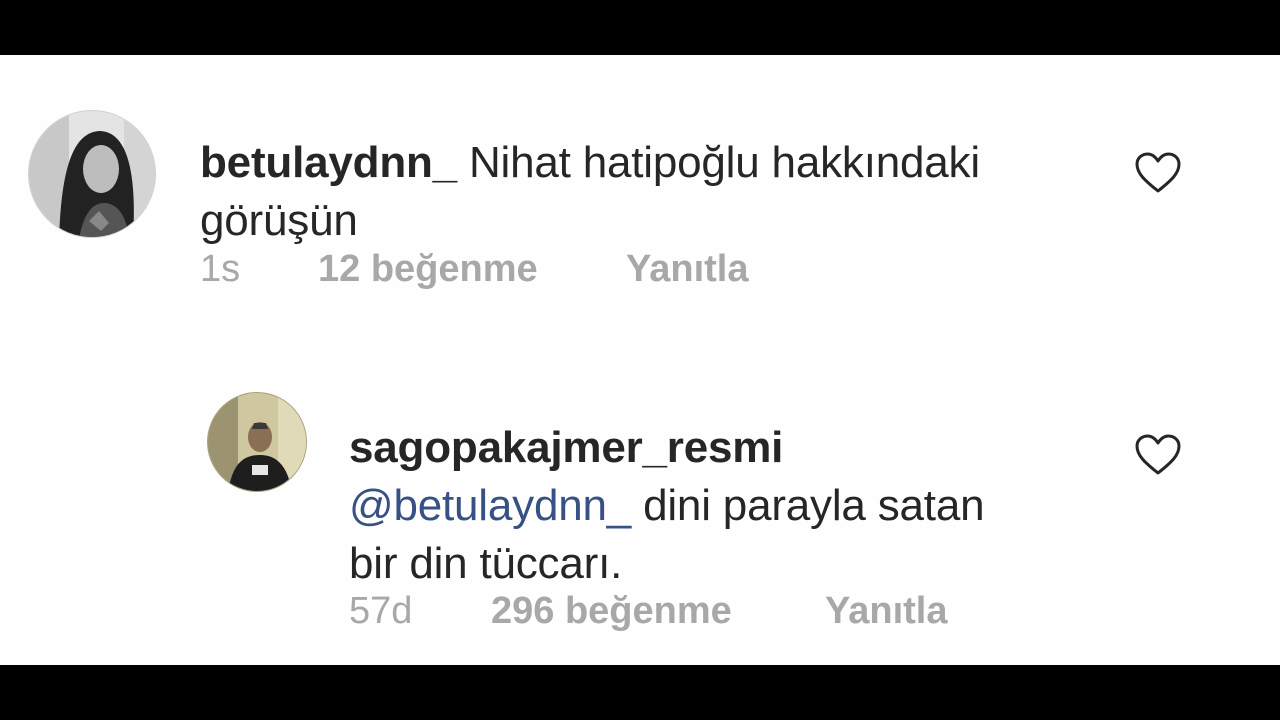 This screenshot has width=1280, height=720. What do you see at coordinates (490, 505) in the screenshot?
I see `mention-link: @betulaydnn_` at bounding box center [490, 505].